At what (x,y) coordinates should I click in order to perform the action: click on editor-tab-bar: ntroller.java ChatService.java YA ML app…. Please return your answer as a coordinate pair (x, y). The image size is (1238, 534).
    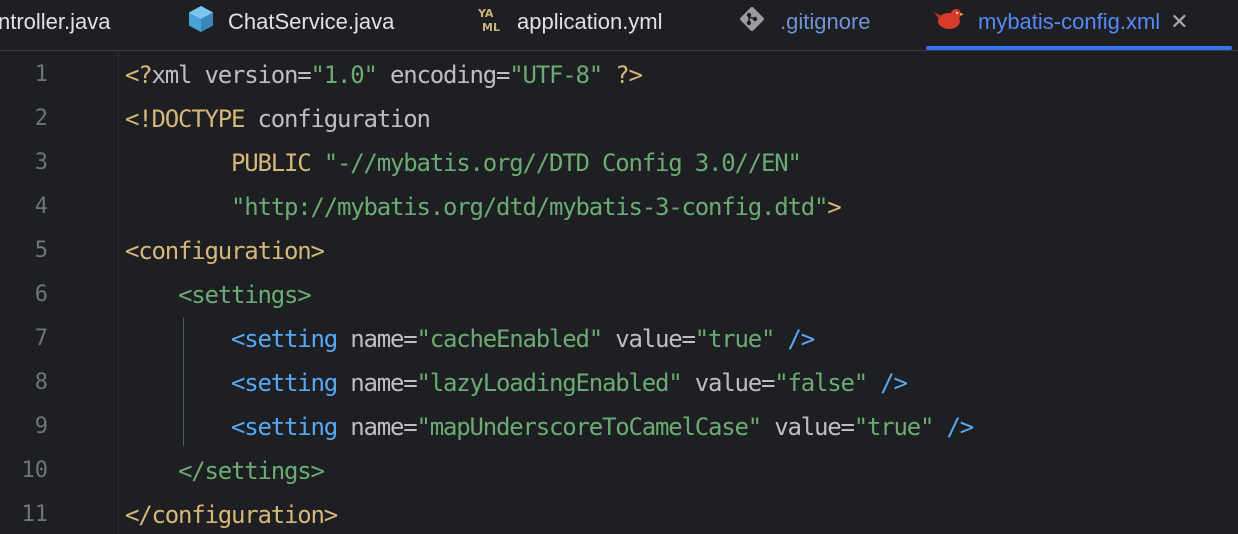
    Looking at the image, I should click on (619, 25).